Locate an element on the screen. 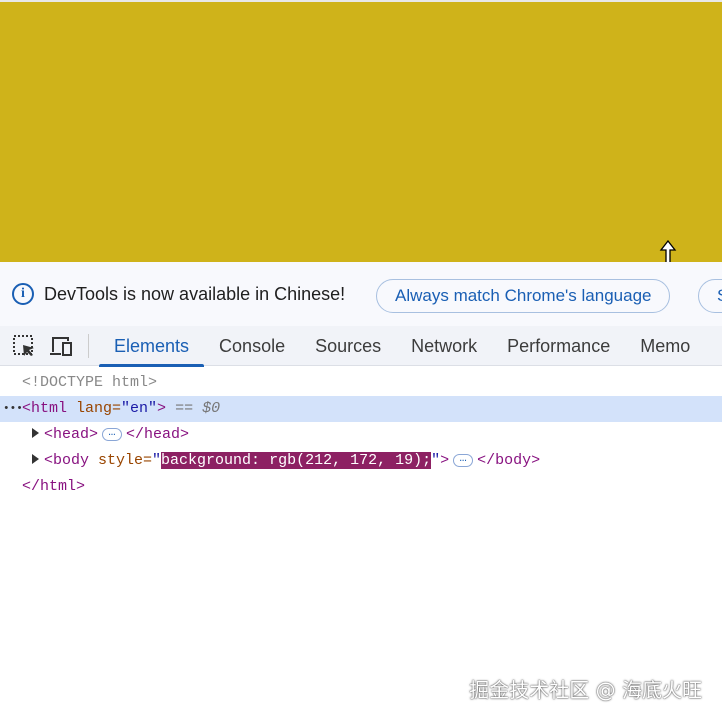 This screenshot has width=722, height=722. head-node: <head>… </head> is located at coordinates (361, 435).